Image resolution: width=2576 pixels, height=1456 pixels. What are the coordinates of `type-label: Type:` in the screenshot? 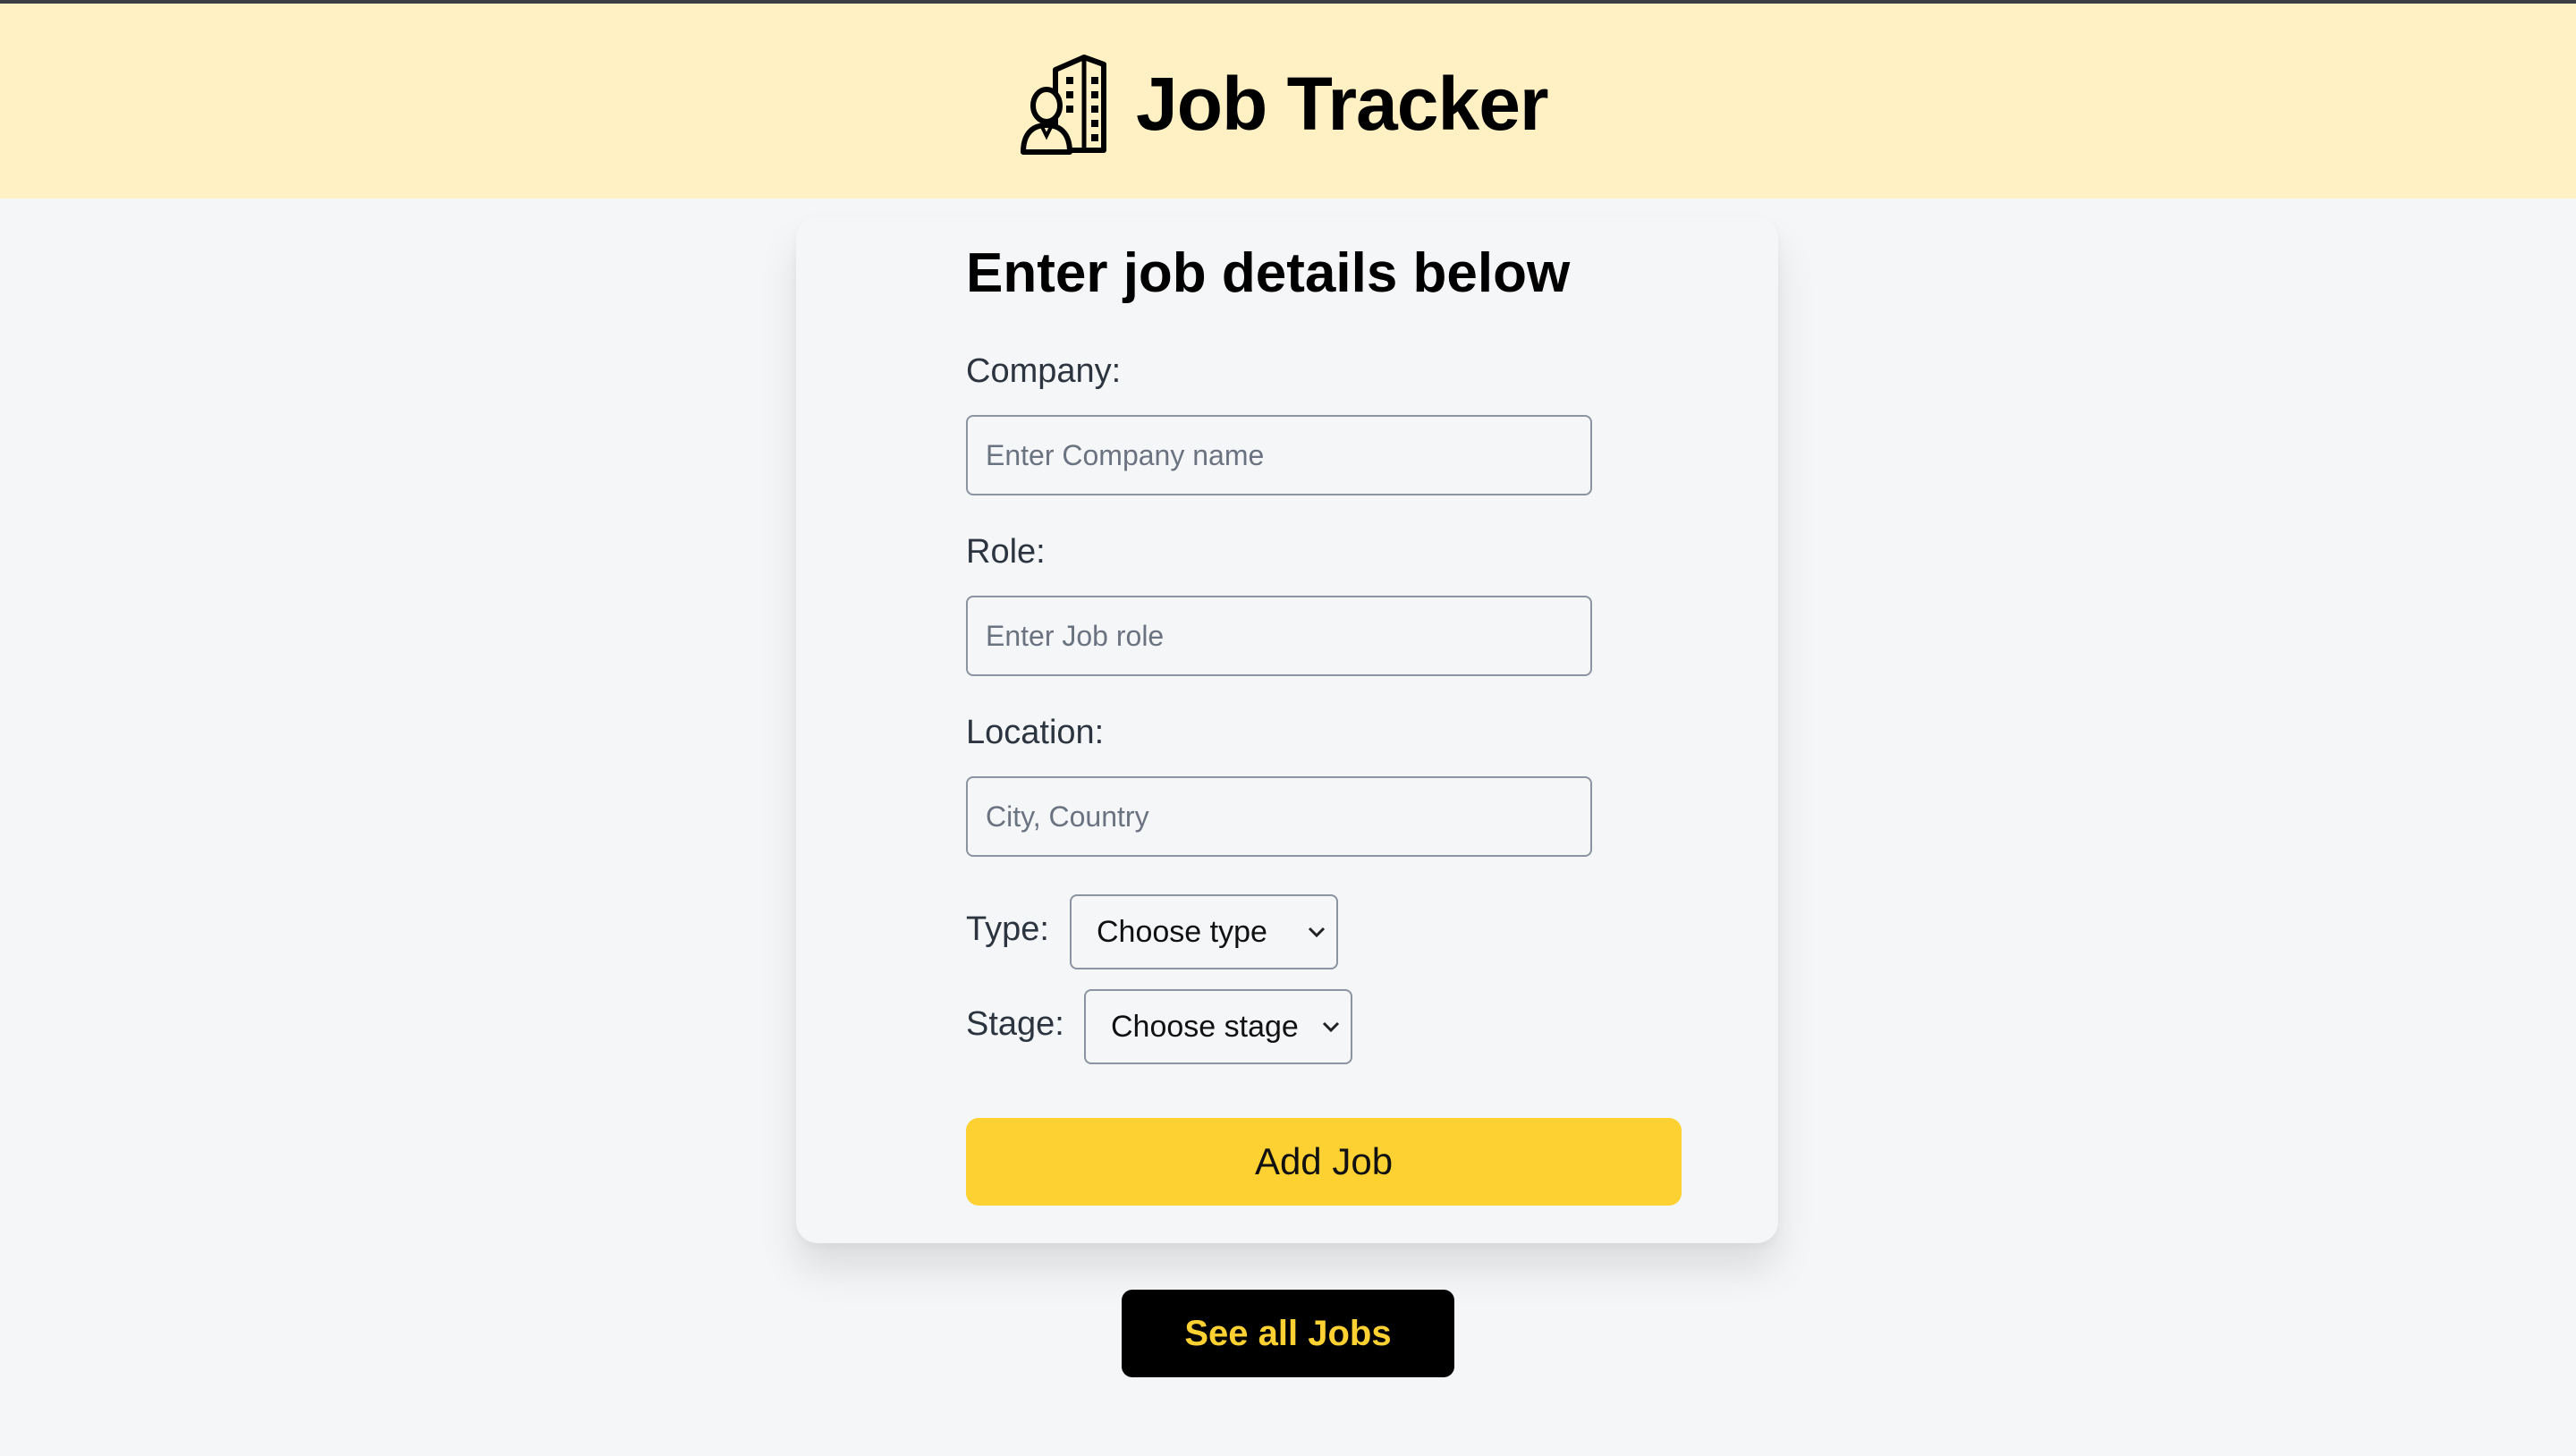 It's located at (1007, 929).